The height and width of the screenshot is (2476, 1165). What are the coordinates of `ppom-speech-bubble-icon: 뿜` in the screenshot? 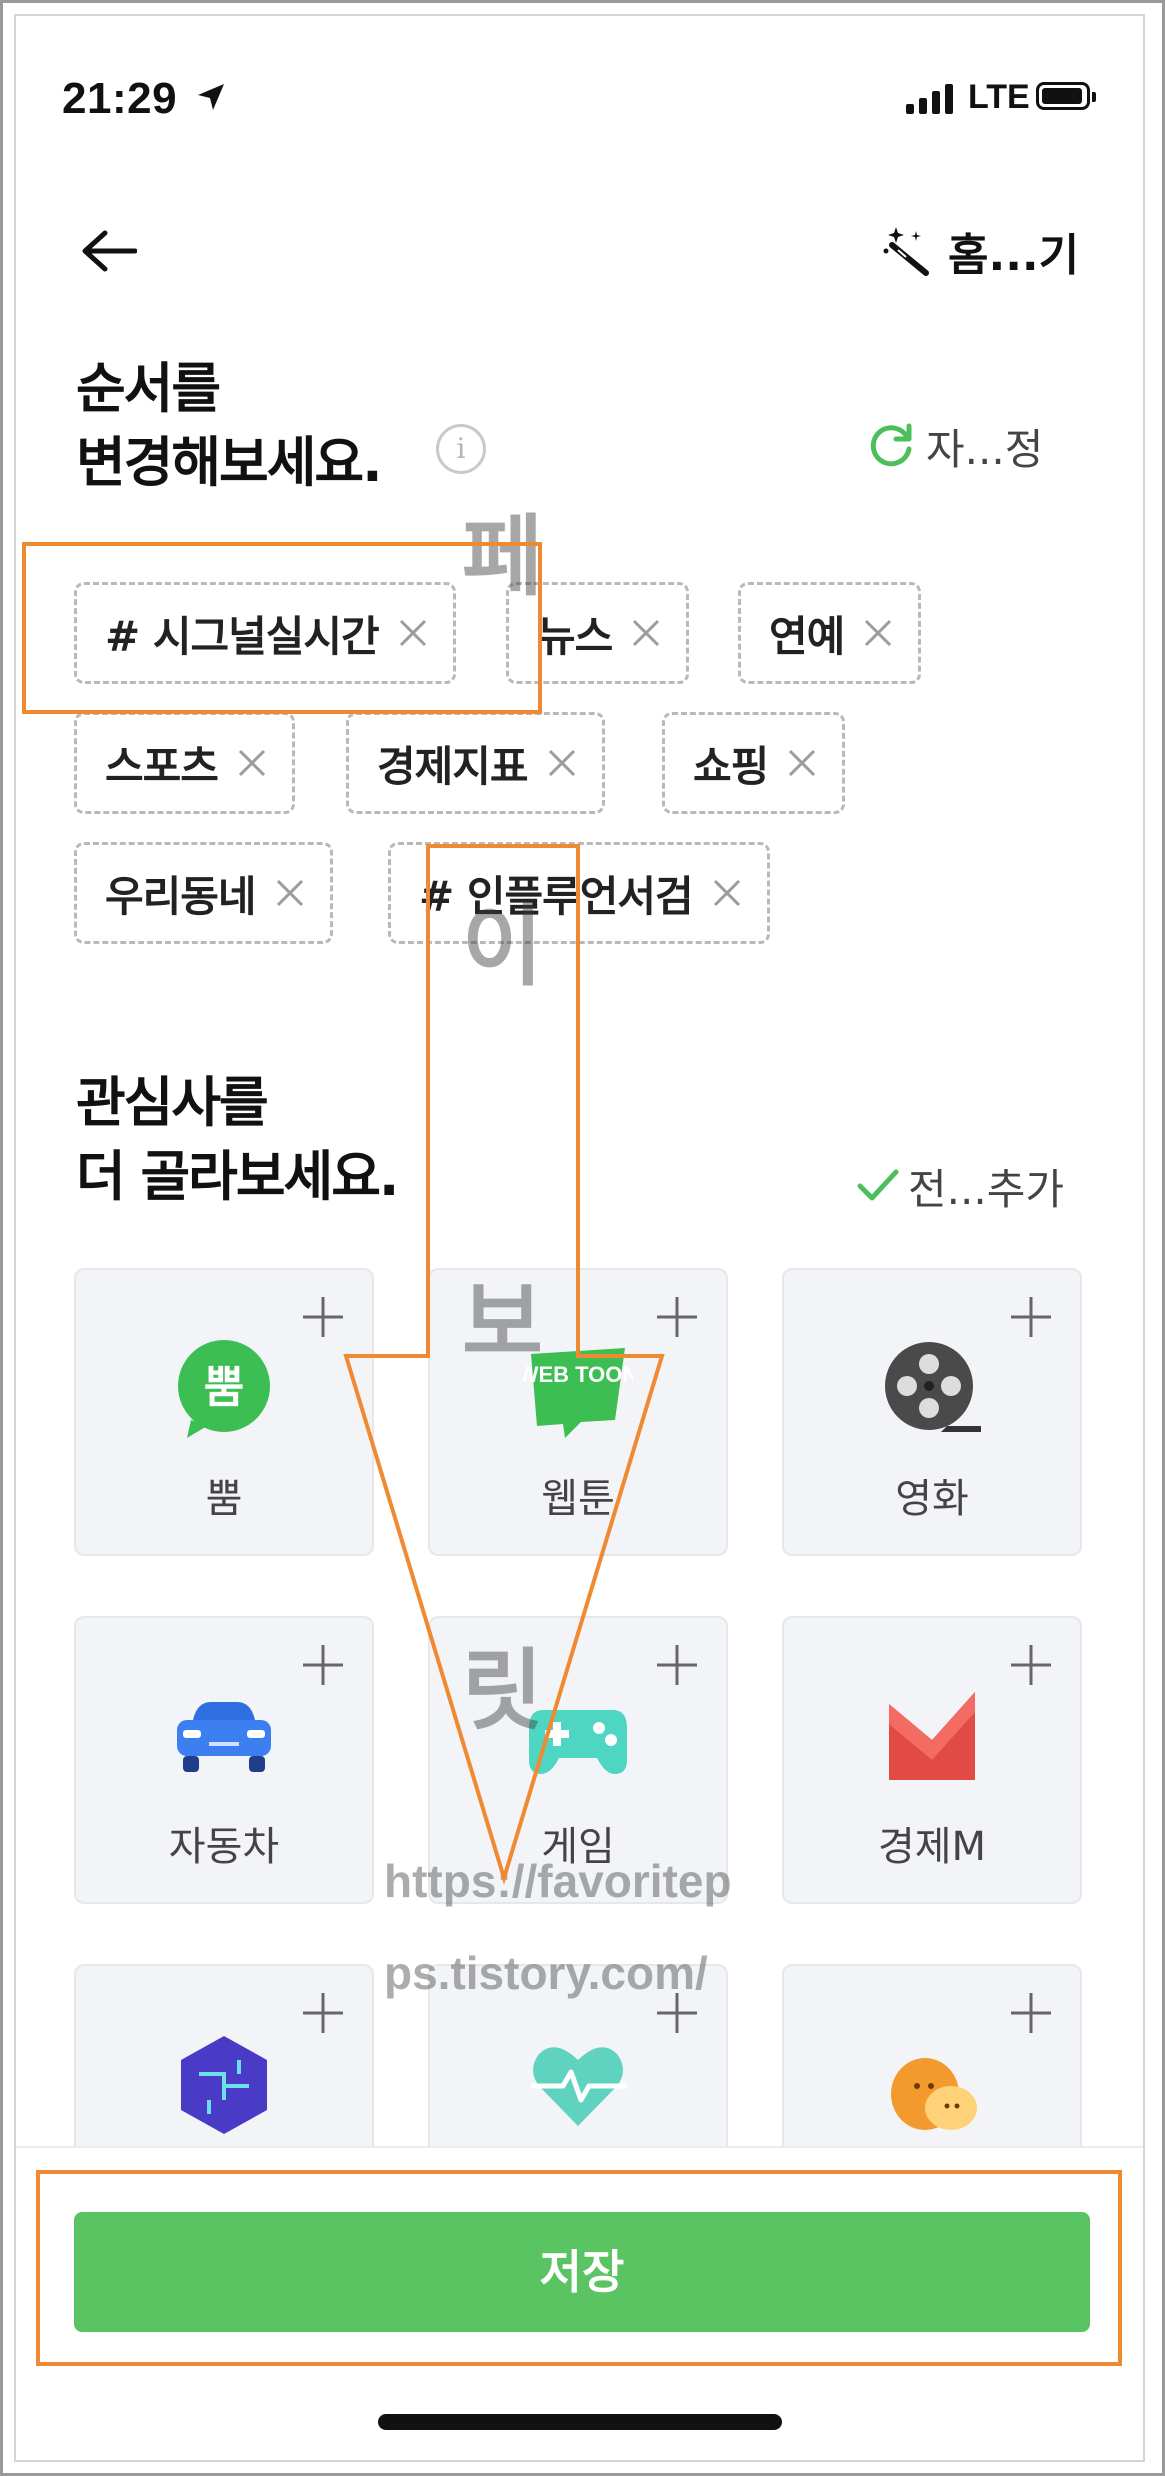 It's located at (224, 1389).